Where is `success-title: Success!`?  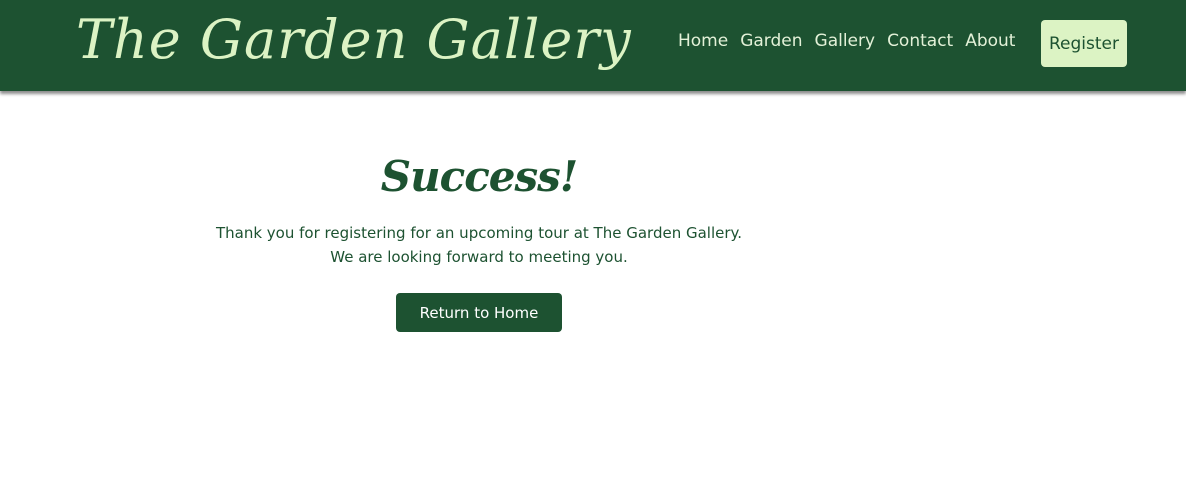
success-title: Success! is located at coordinates (479, 176).